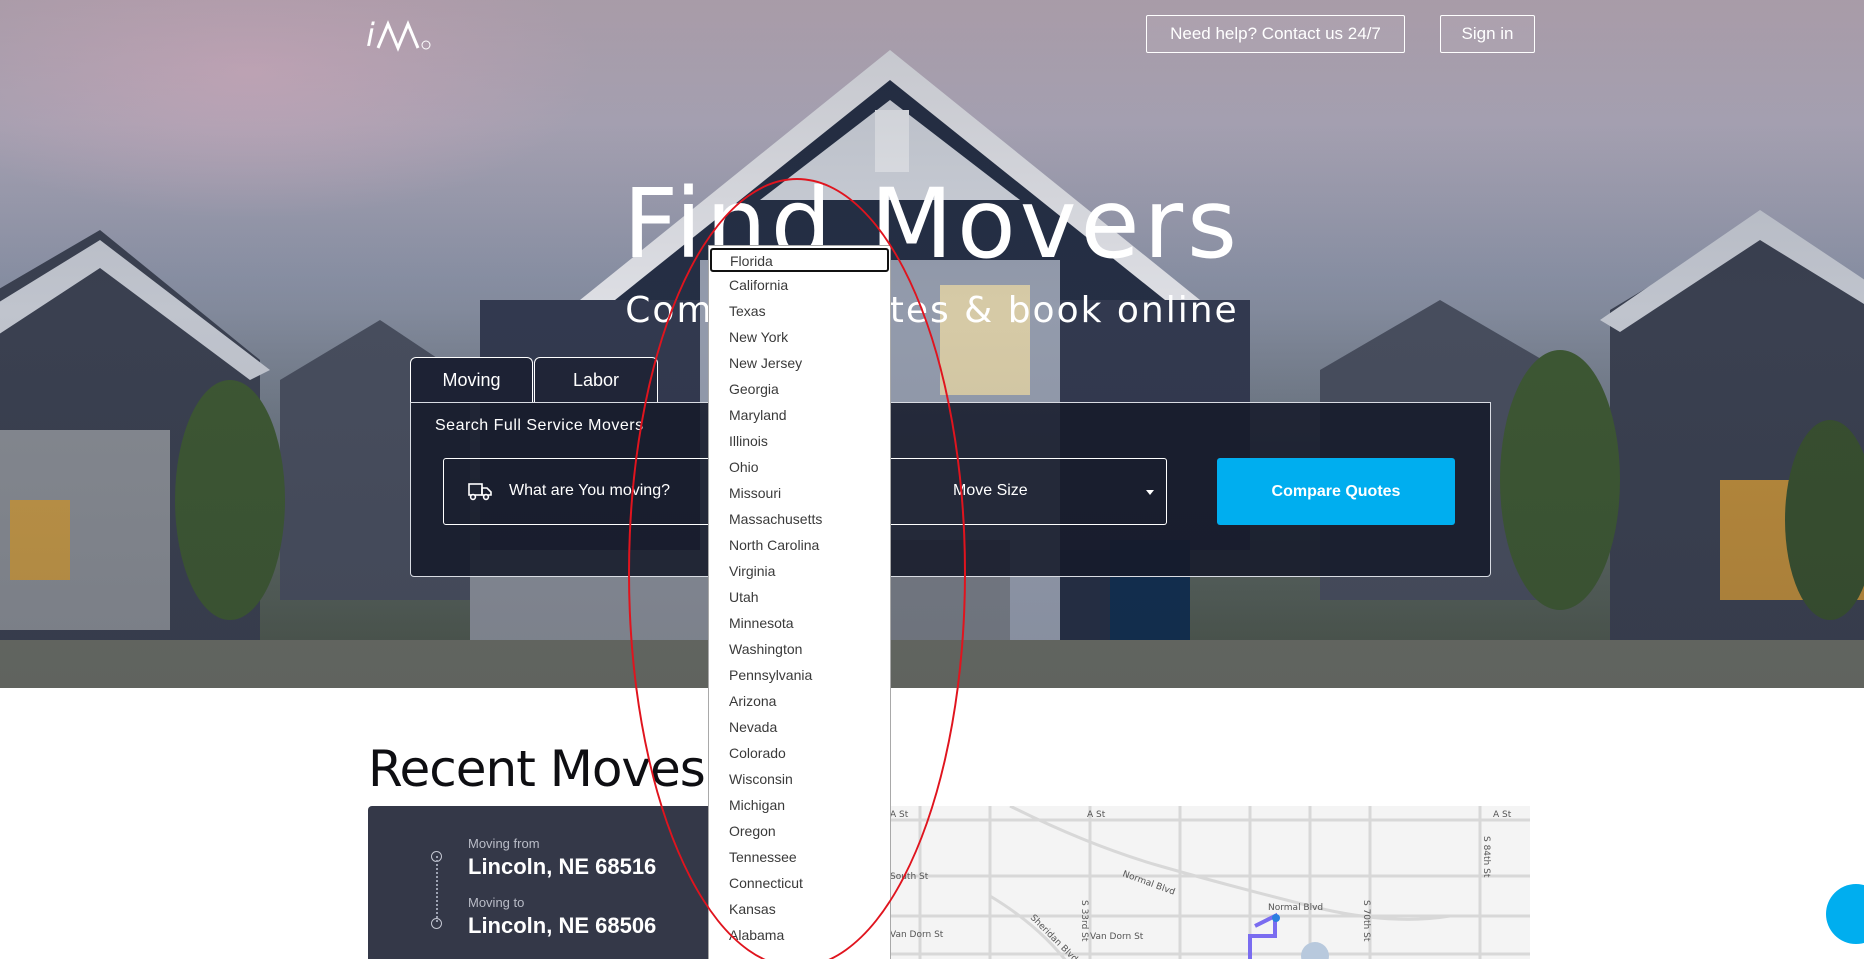  What do you see at coordinates (589, 490) in the screenshot?
I see `what-moving-placeholder: What are You moving?` at bounding box center [589, 490].